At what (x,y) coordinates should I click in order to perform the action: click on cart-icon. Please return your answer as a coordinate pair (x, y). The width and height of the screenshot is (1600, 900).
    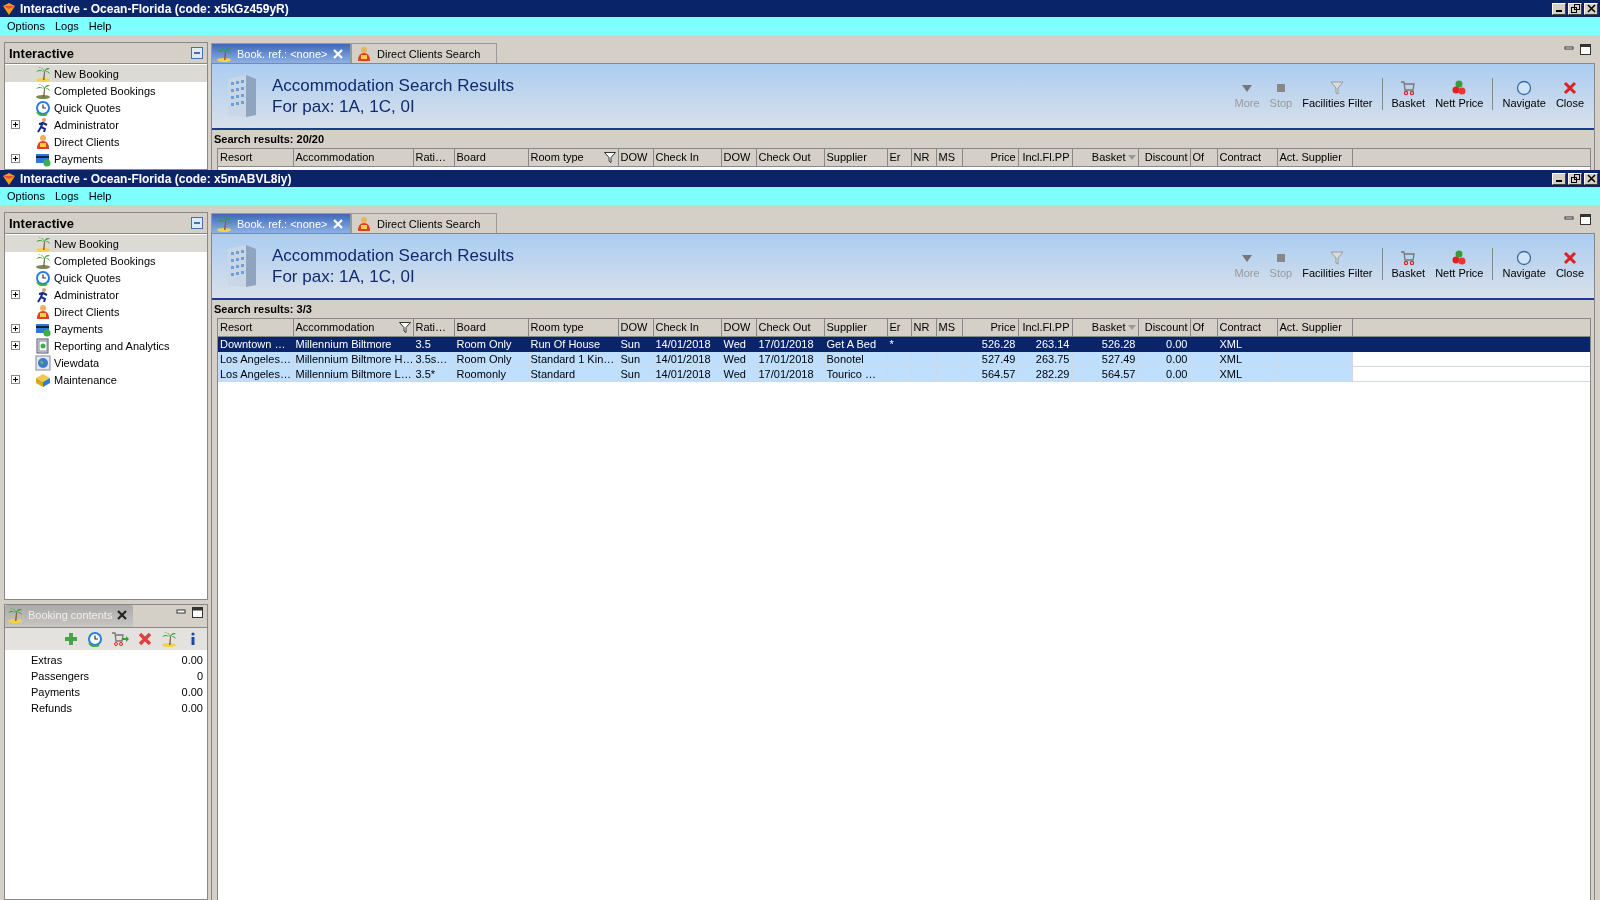
    Looking at the image, I should click on (120, 639).